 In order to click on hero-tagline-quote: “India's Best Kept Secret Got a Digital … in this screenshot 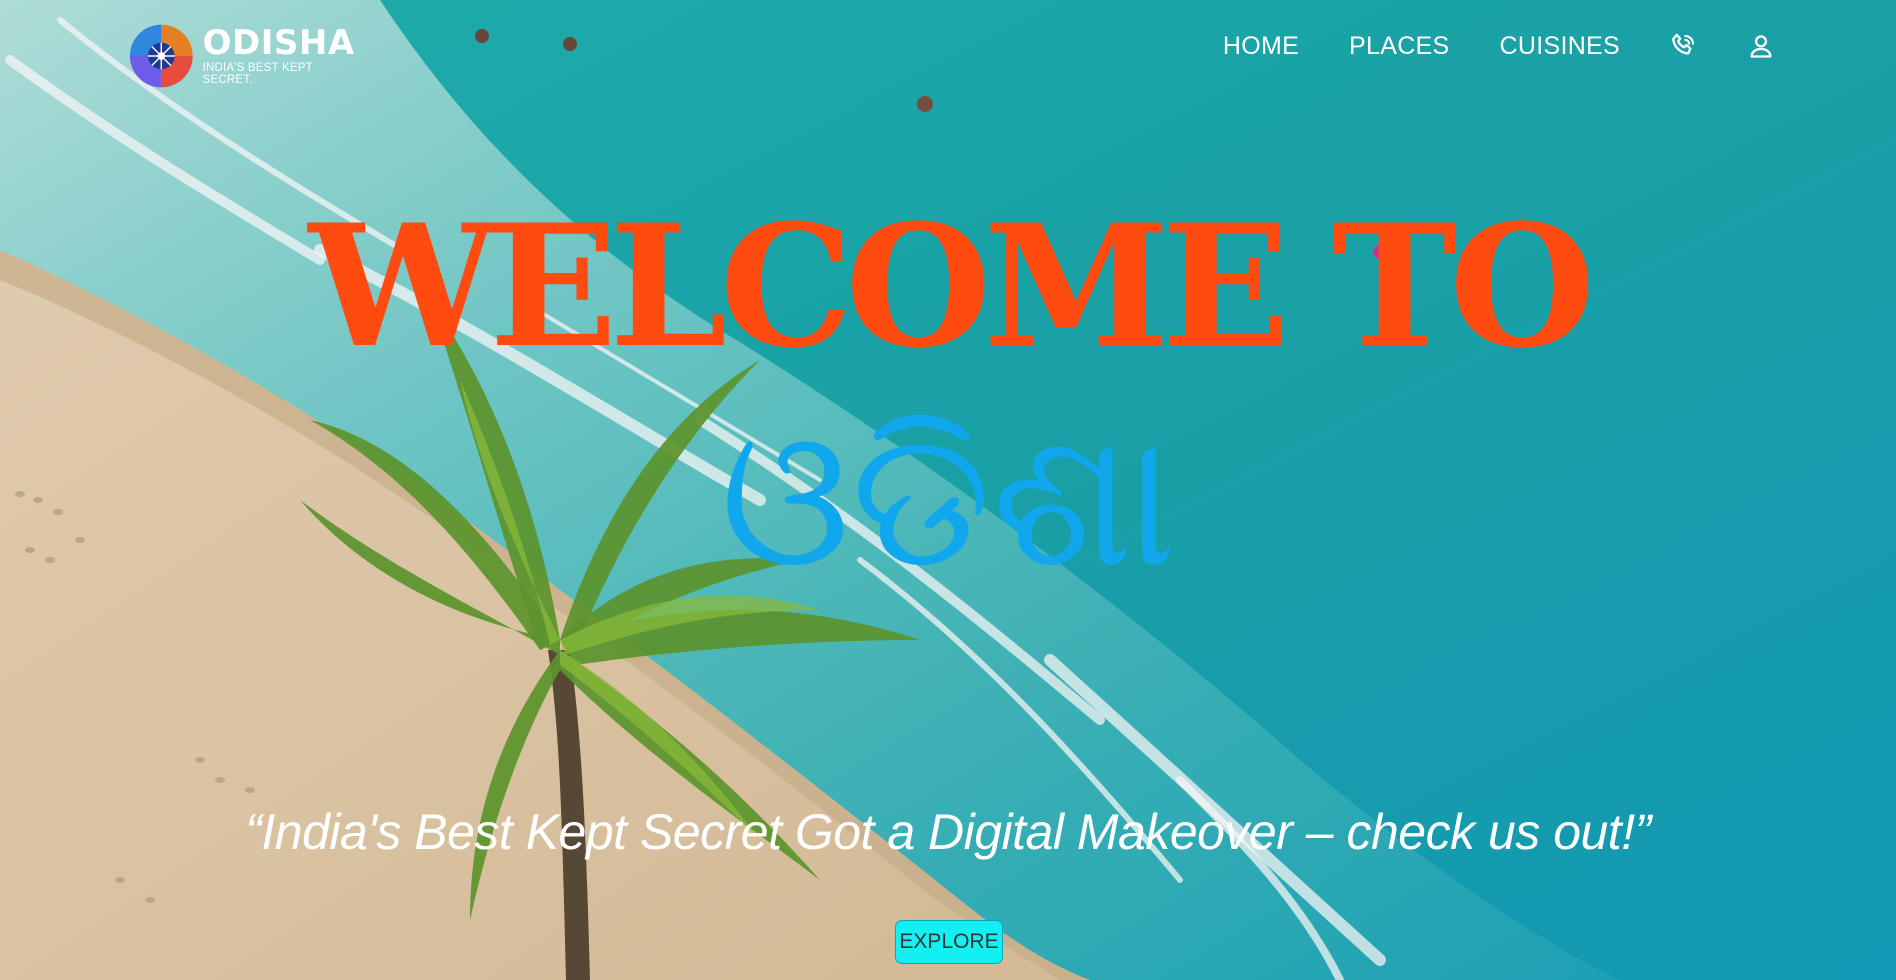, I will do `click(948, 832)`.